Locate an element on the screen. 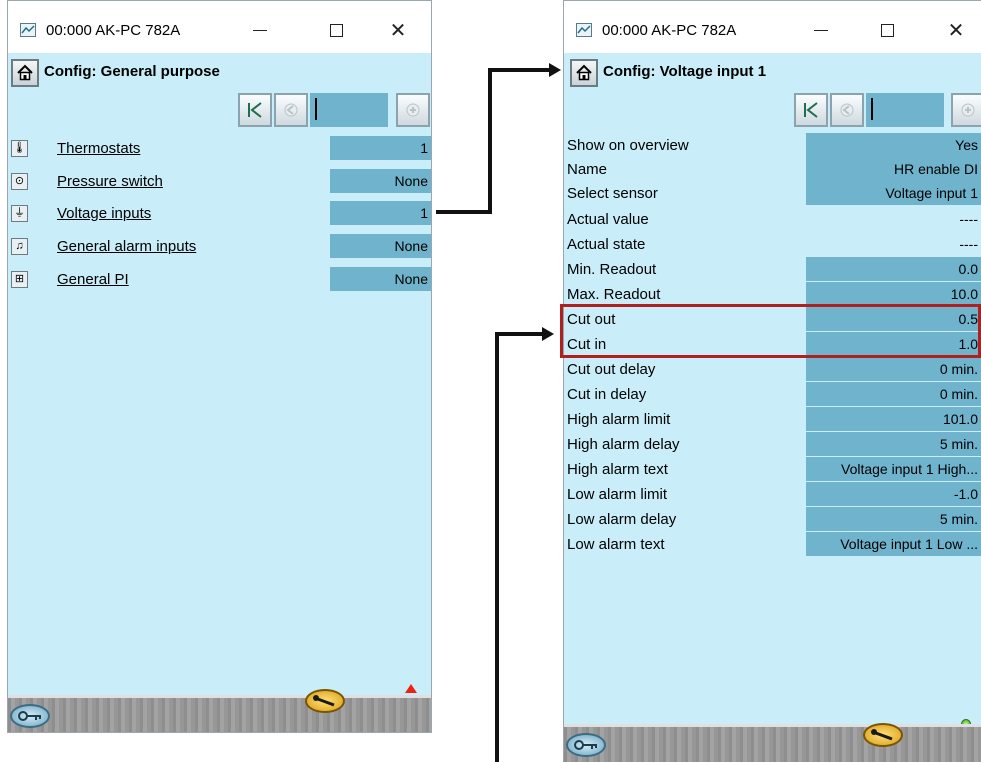 The image size is (981, 762). param-value: HR enable DI is located at coordinates (893, 169).